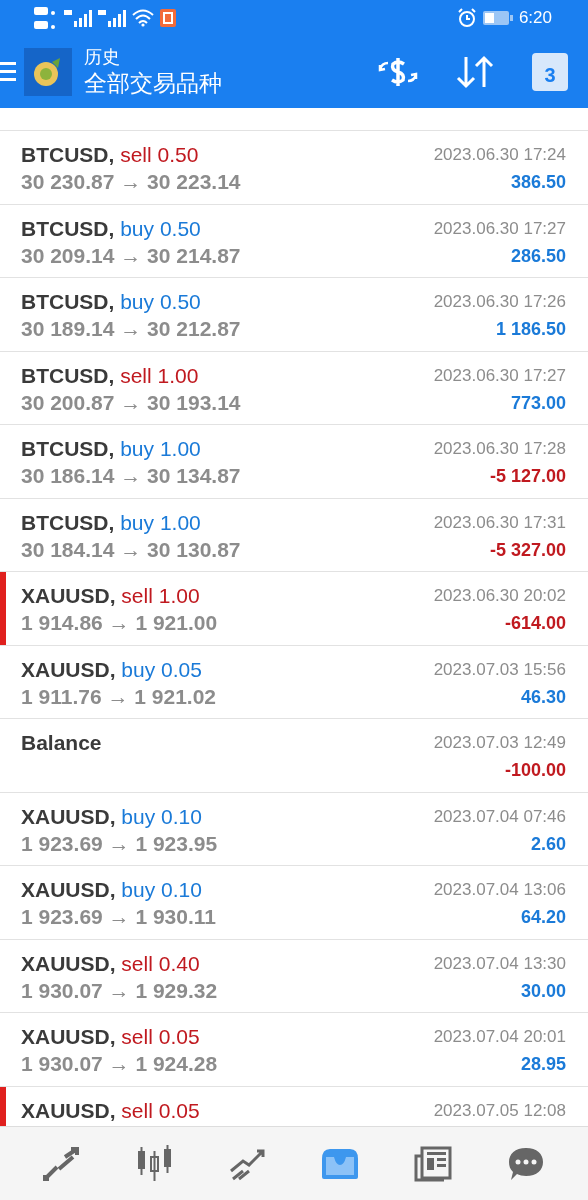 The image size is (588, 1200). What do you see at coordinates (548, 844) in the screenshot?
I see `deal-profit: 2.60` at bounding box center [548, 844].